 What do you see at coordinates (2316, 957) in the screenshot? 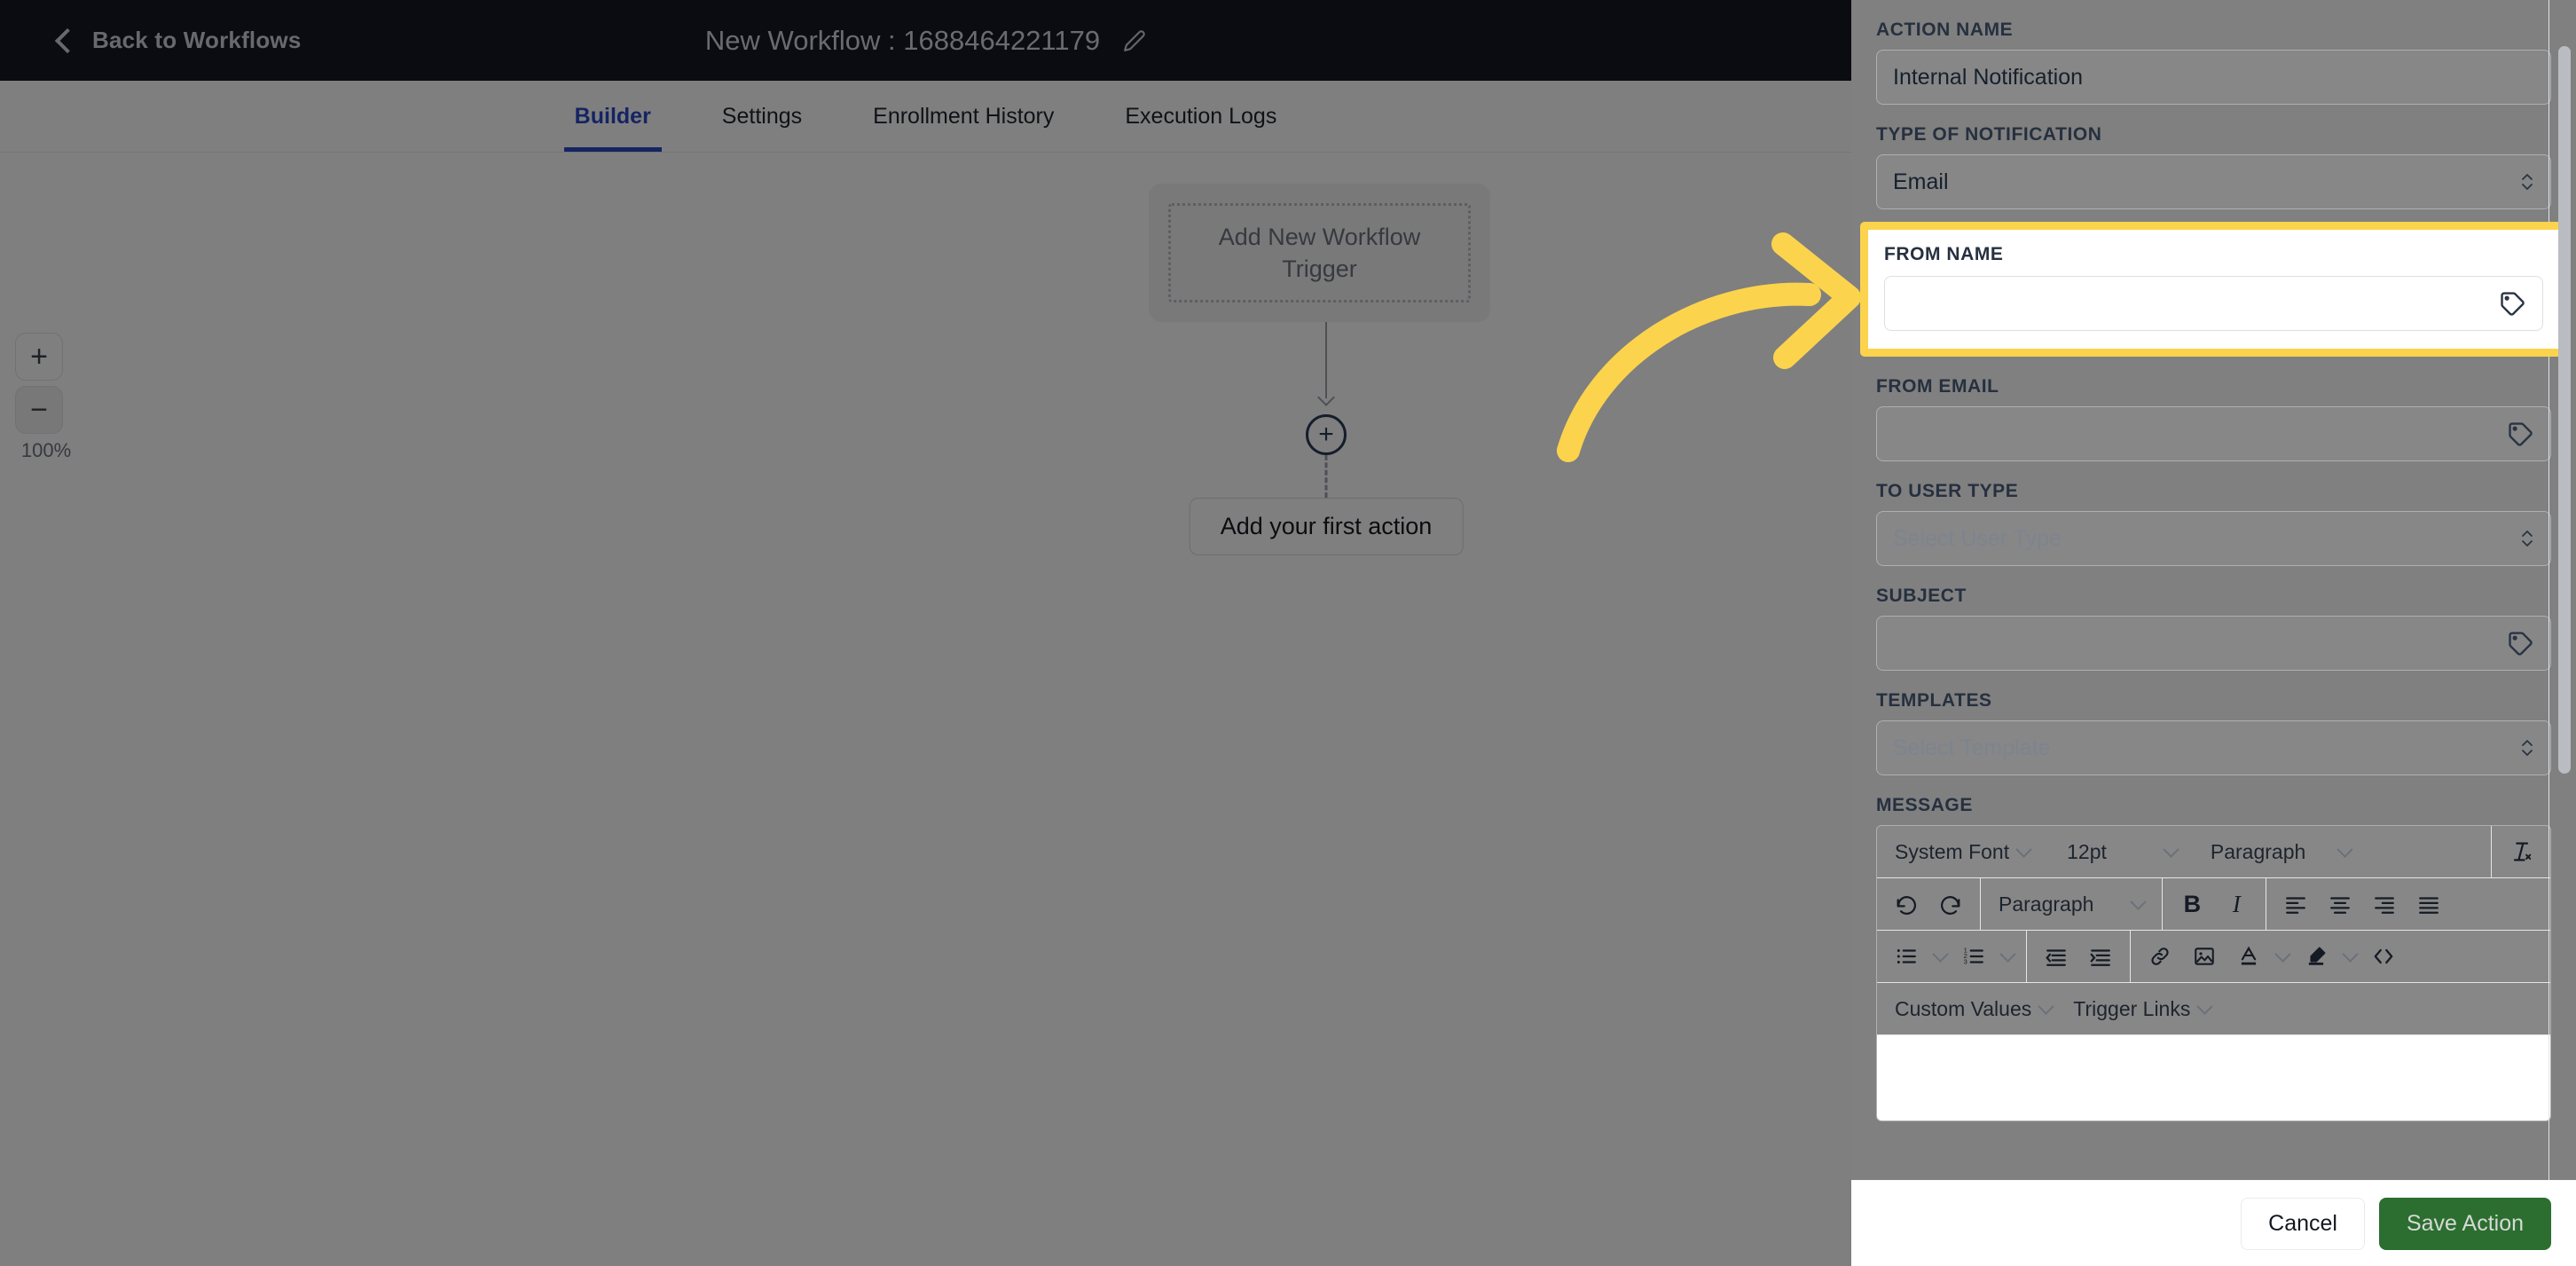
I see `highlight-icon` at bounding box center [2316, 957].